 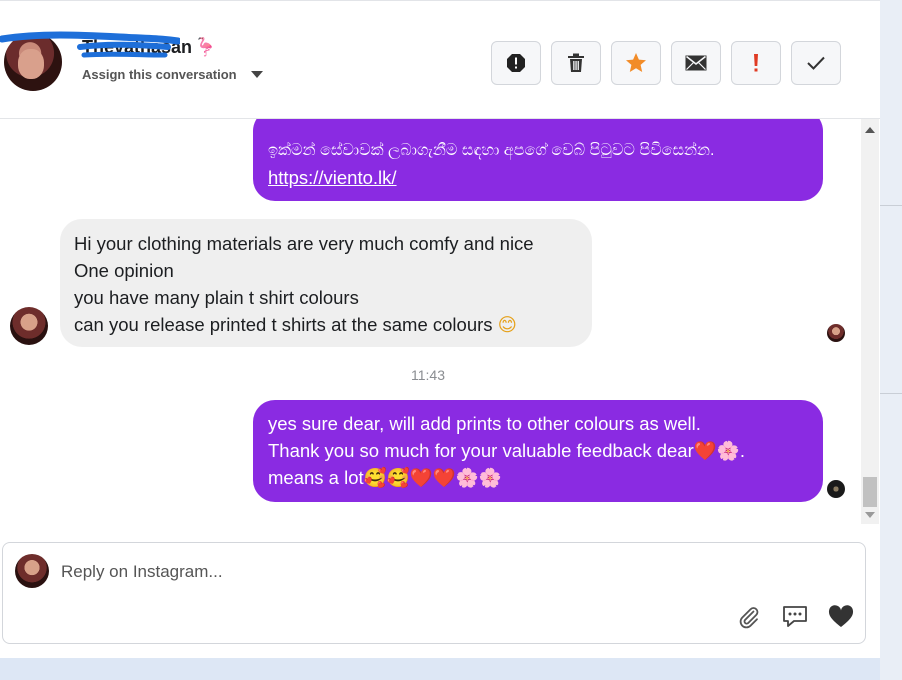 I want to click on smile-emoji: 😊, so click(x=507, y=324).